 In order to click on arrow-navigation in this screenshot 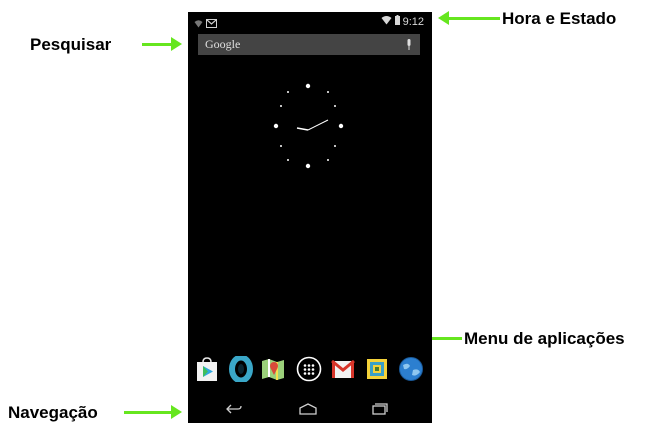, I will do `click(153, 412)`.